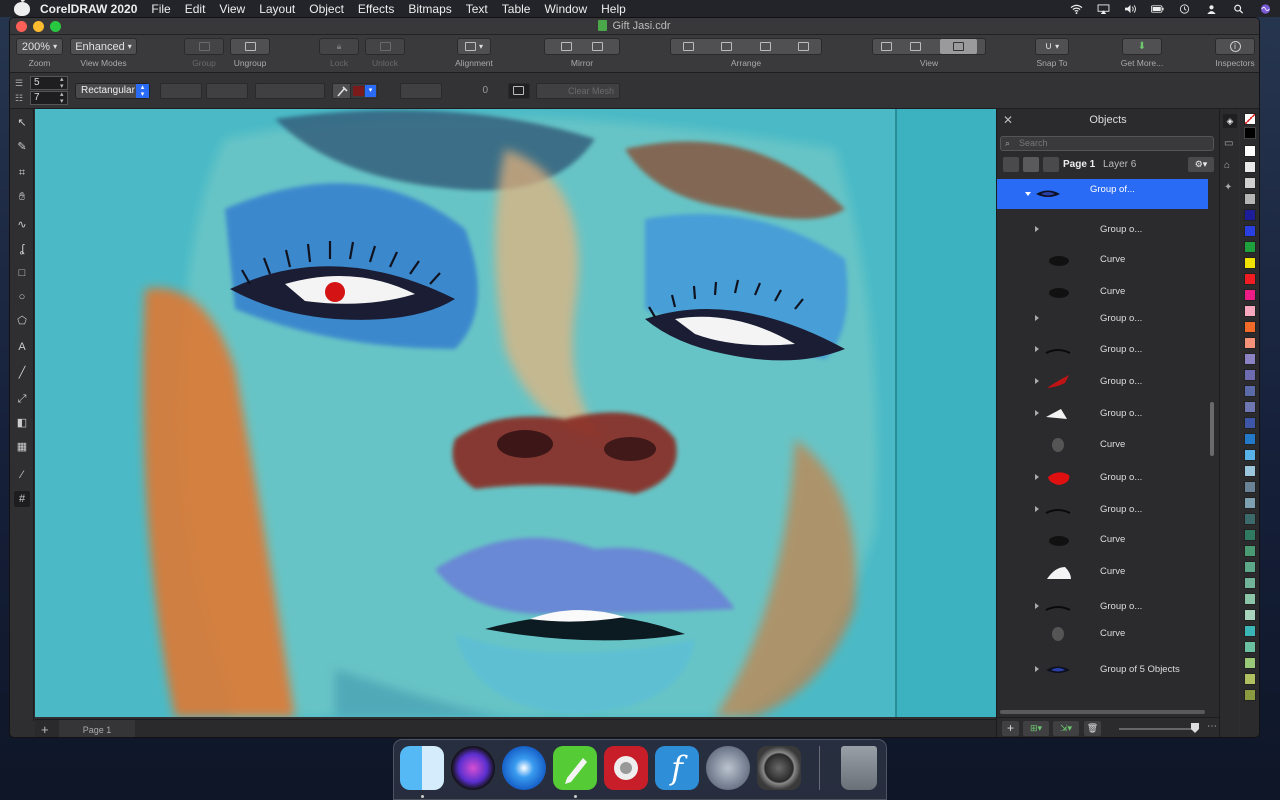 The image size is (1280, 800). I want to click on object-row: Group of 5 Objects, so click(1102, 670).